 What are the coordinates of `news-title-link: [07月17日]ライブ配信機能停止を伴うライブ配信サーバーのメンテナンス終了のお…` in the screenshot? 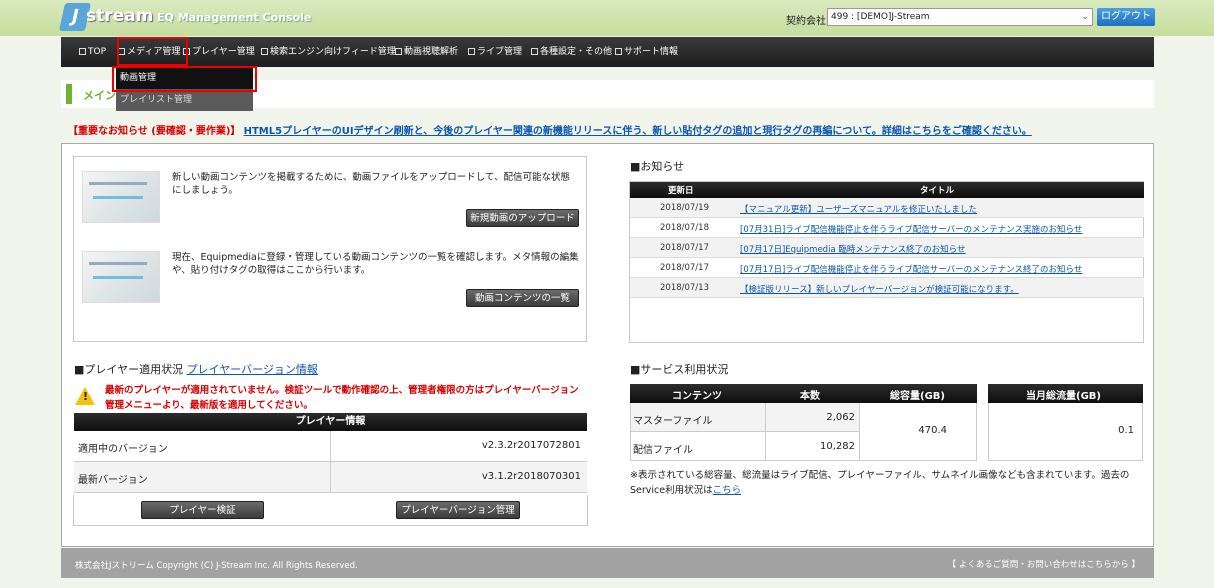 It's located at (911, 269).